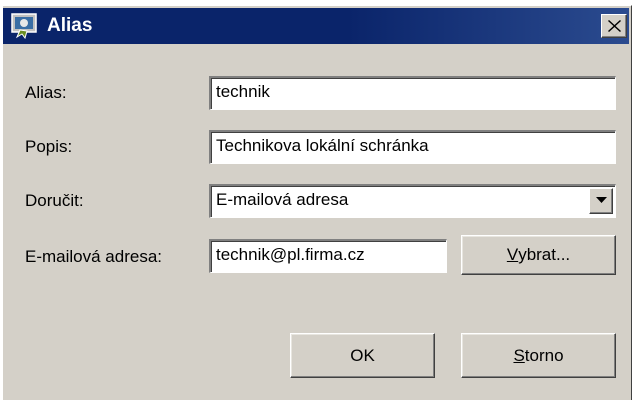 The height and width of the screenshot is (400, 634). What do you see at coordinates (94, 256) in the screenshot?
I see `email-label: E-mailová adresa:` at bounding box center [94, 256].